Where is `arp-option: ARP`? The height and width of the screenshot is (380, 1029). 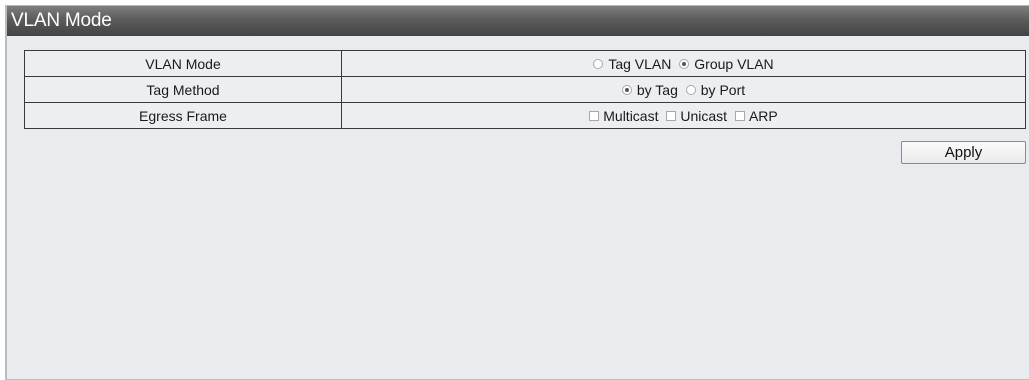 arp-option: ARP is located at coordinates (756, 115).